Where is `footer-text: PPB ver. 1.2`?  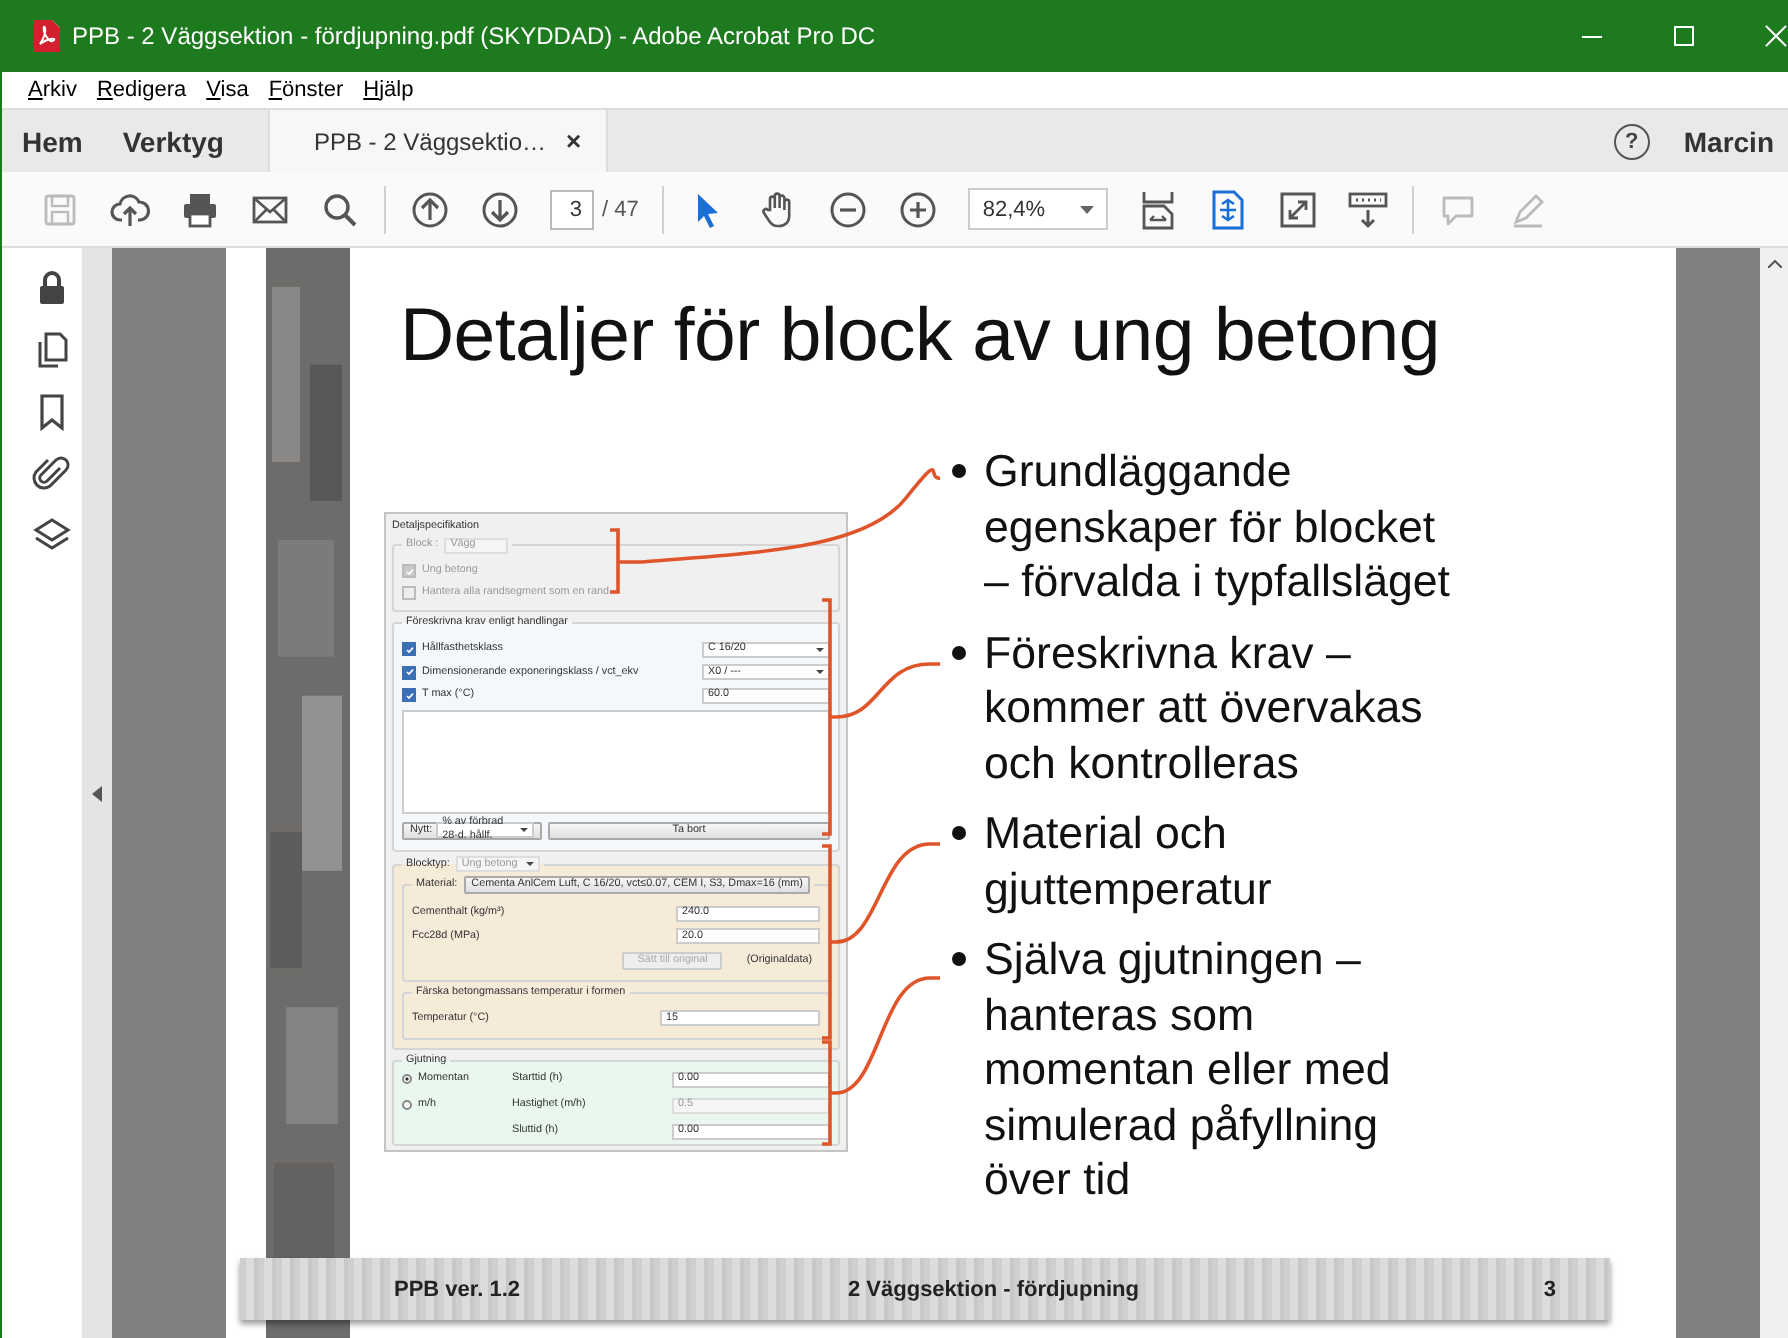 footer-text: PPB ver. 1.2 is located at coordinates (458, 1289).